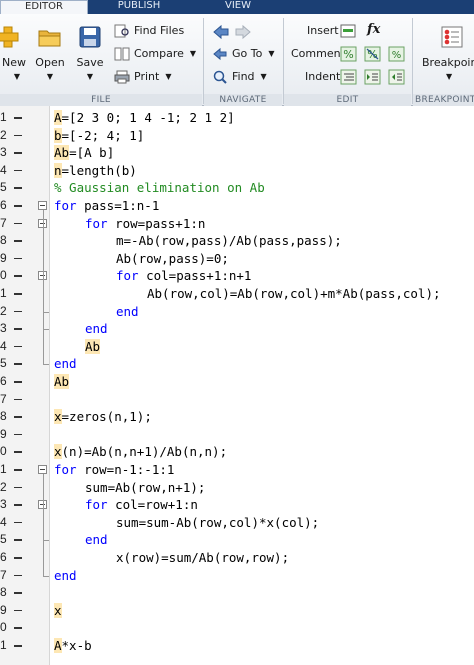 Image resolution: width=474 pixels, height=665 pixels. Describe the element at coordinates (144, 118) in the screenshot. I see `code-text: A=[2 3 0; 1 4 -1; 2 1 2]` at that location.